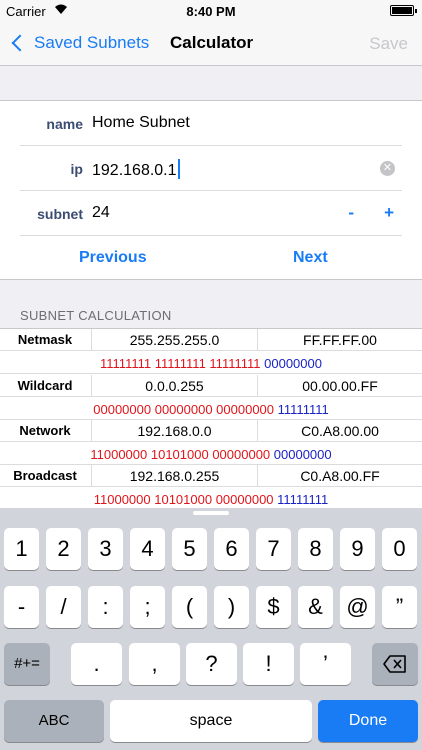 This screenshot has height=750, width=422. Describe the element at coordinates (147, 549) in the screenshot. I see `key: 4` at that location.